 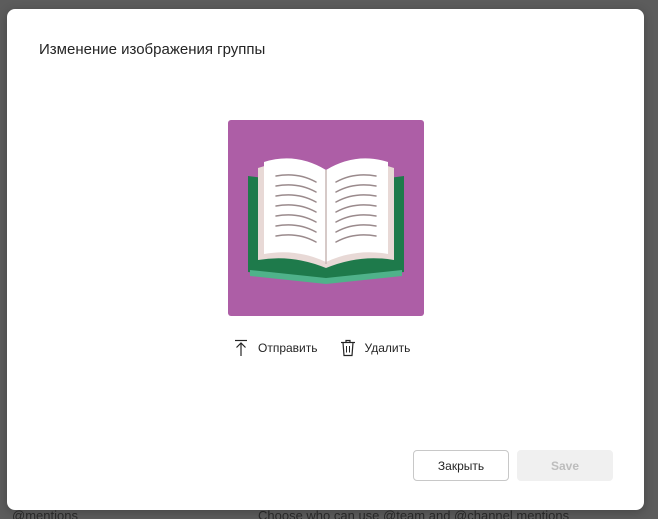 I want to click on close-button: Закрыть, so click(x=461, y=465).